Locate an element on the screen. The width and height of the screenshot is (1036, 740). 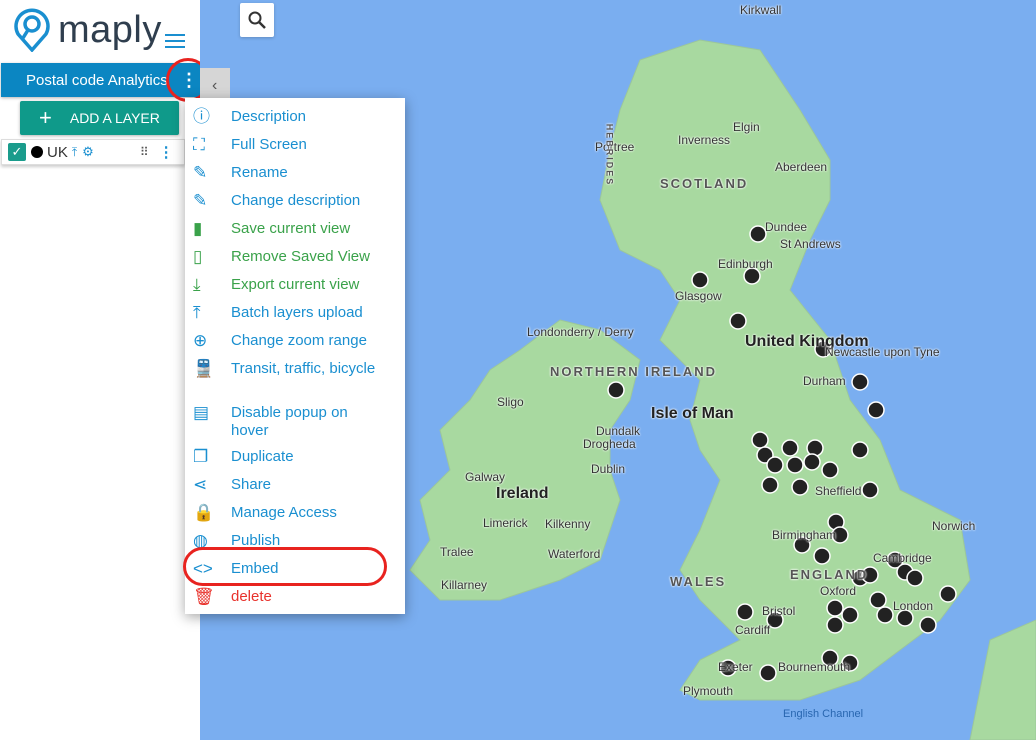
map-label-elgin: Elgin is located at coordinates (746, 127).